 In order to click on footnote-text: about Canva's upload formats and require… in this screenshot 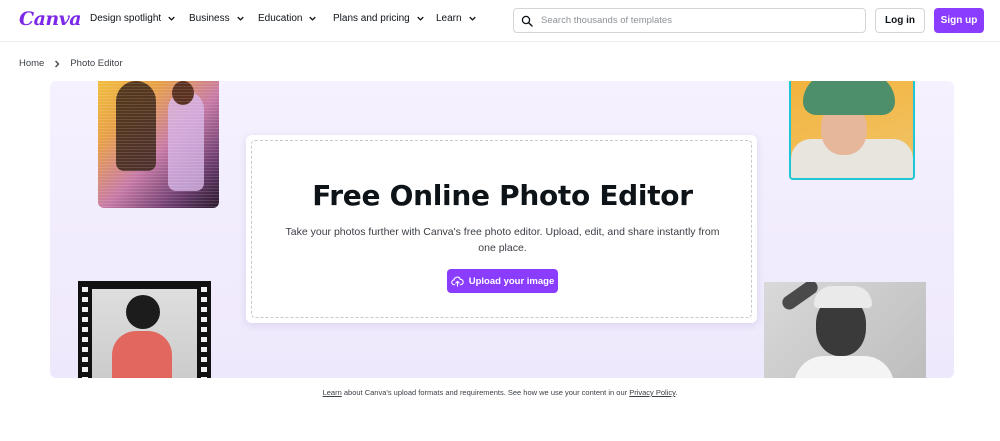, I will do `click(485, 392)`.